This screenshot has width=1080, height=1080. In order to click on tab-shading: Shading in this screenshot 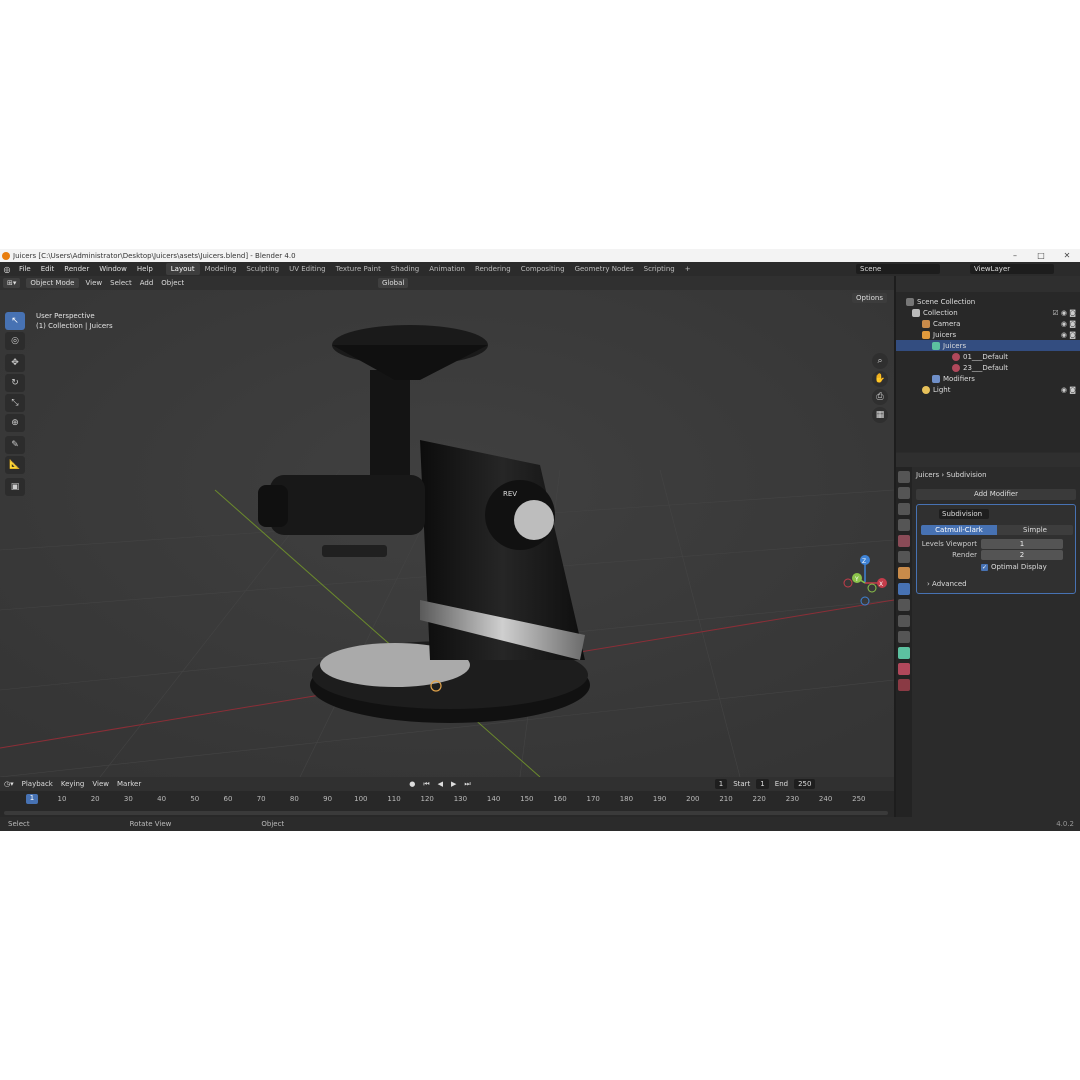, I will do `click(405, 269)`.